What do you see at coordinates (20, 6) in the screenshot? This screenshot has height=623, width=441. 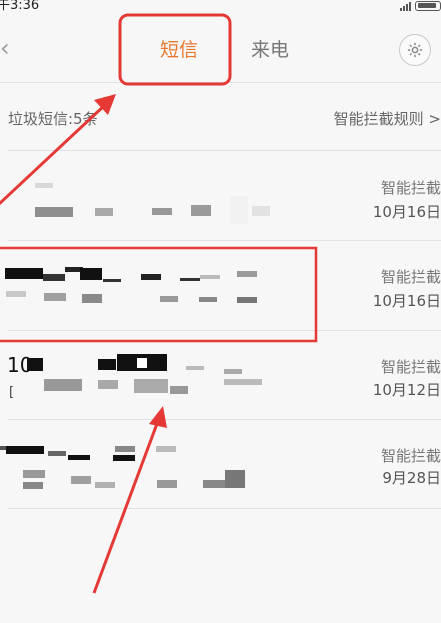 I see `status-time: 午3:36` at bounding box center [20, 6].